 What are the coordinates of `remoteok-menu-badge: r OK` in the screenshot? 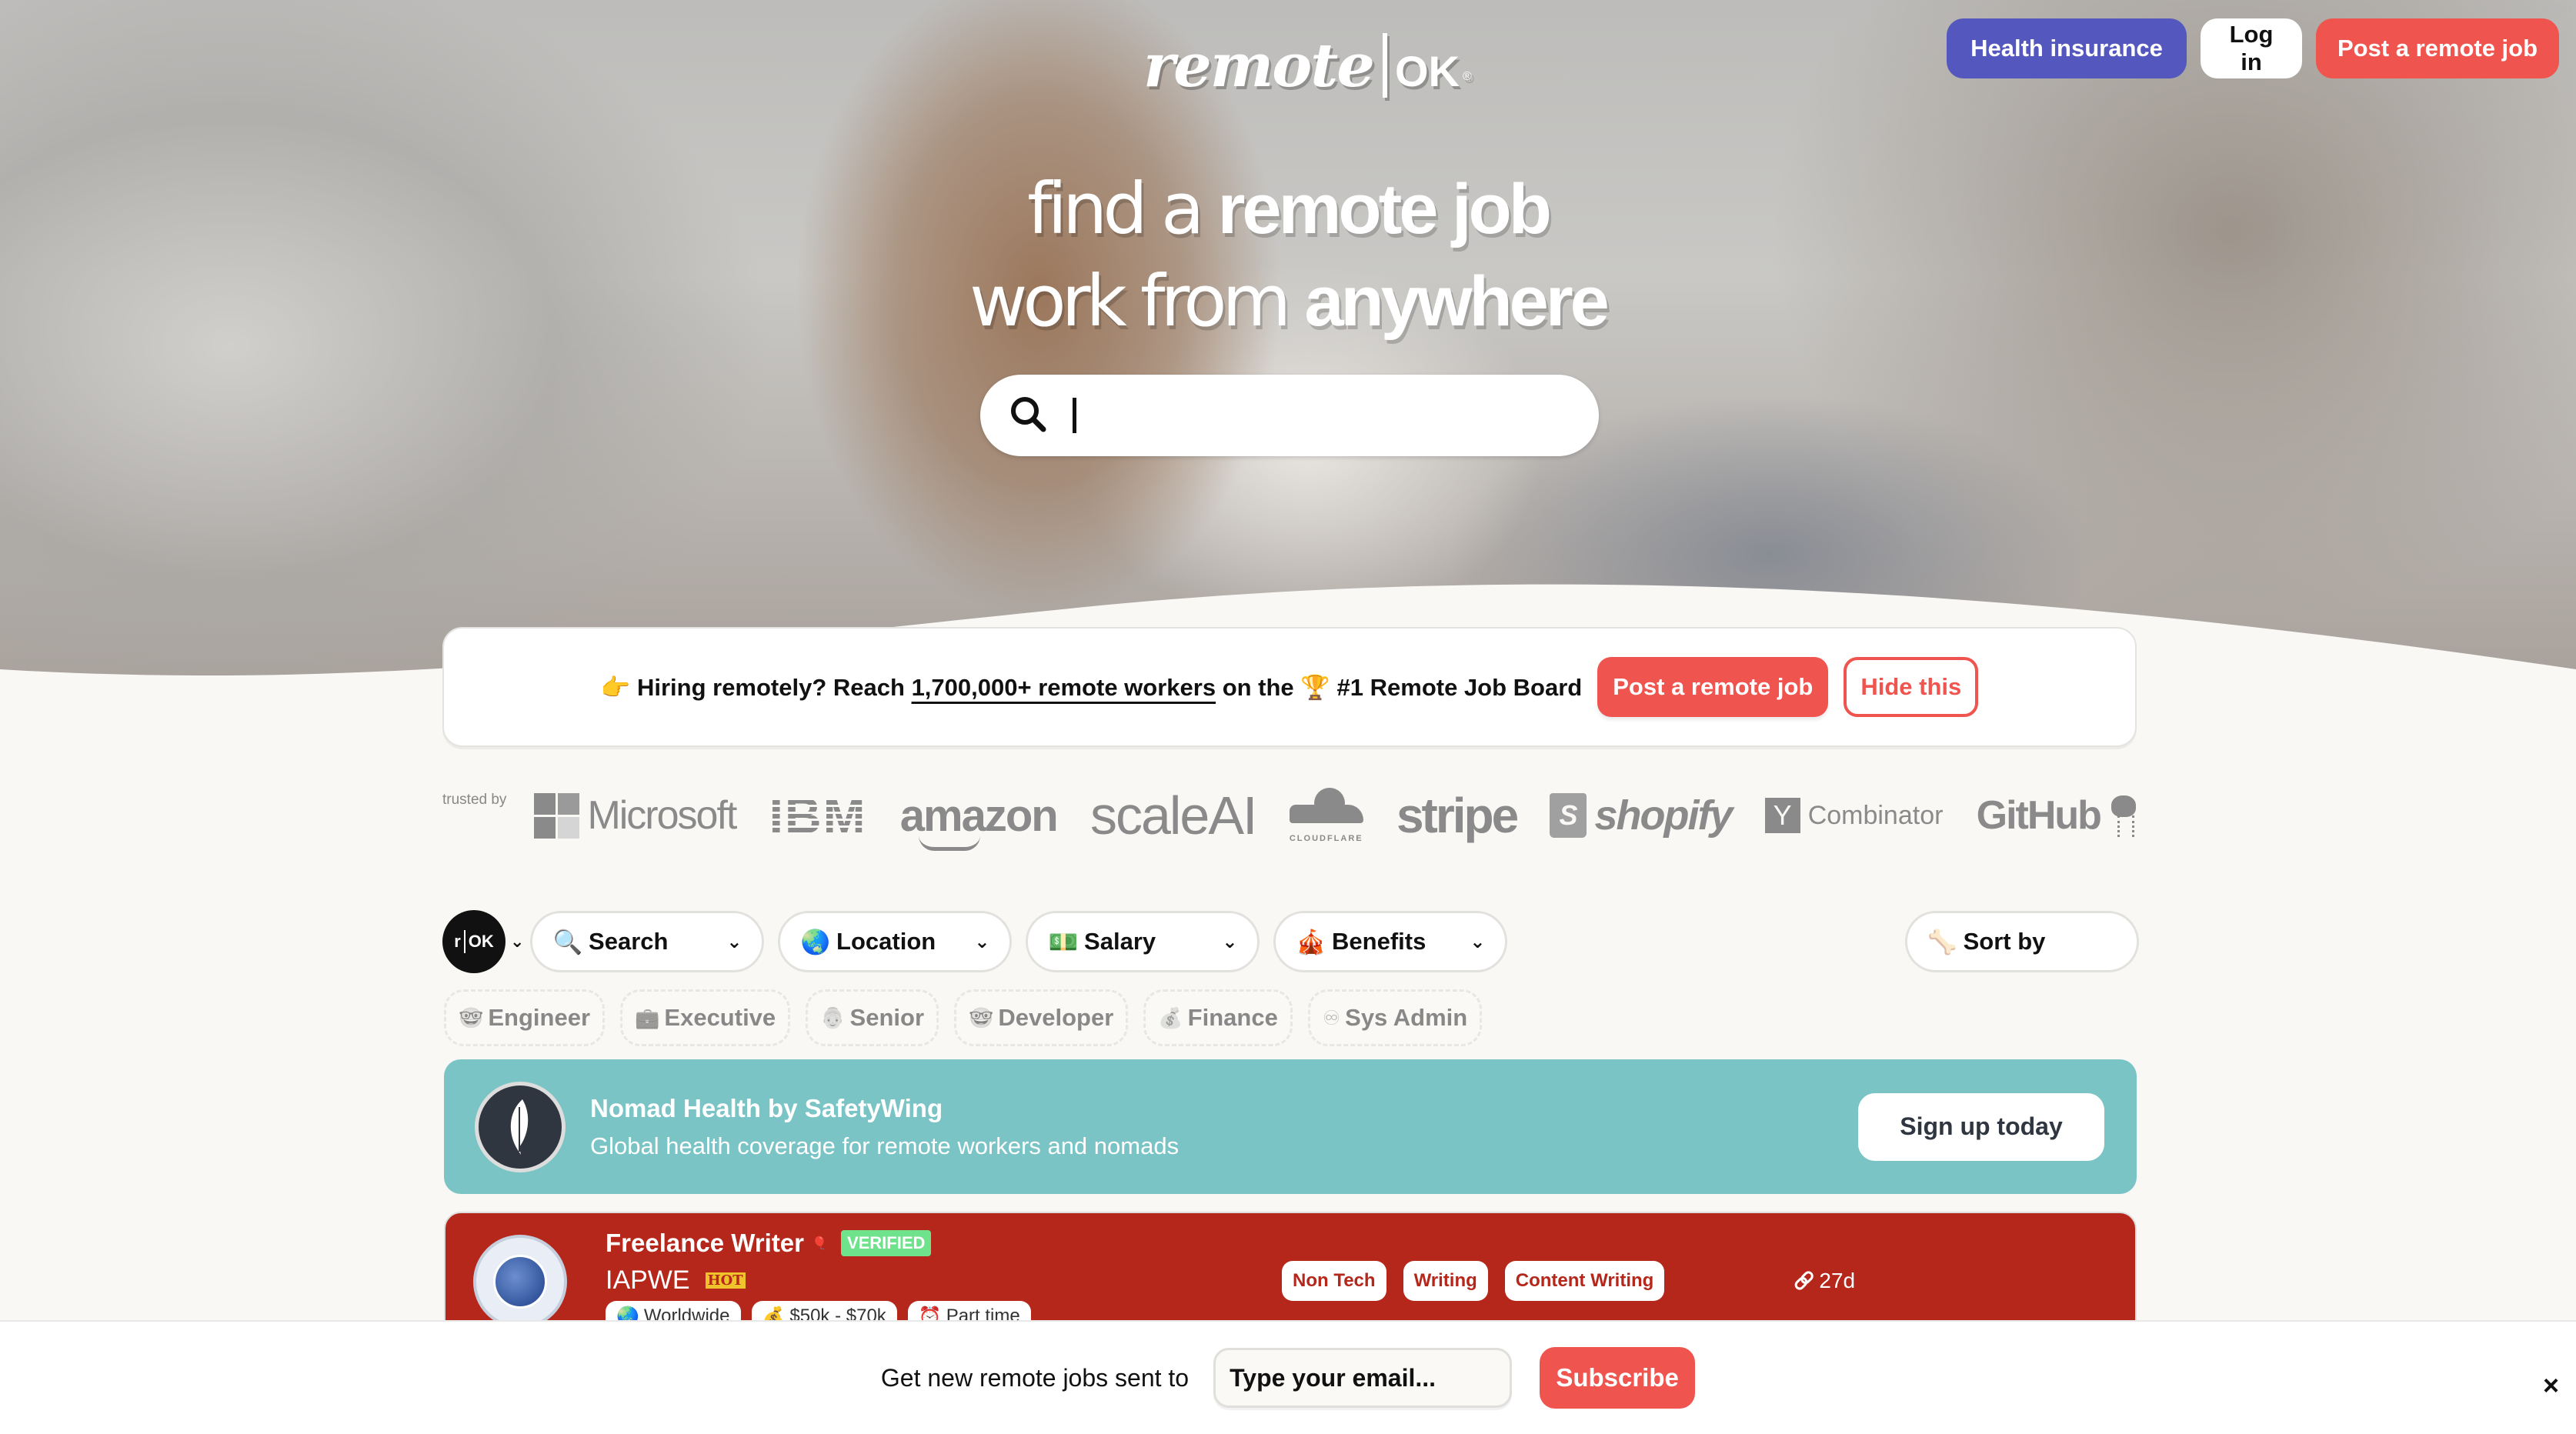 It's located at (474, 941).